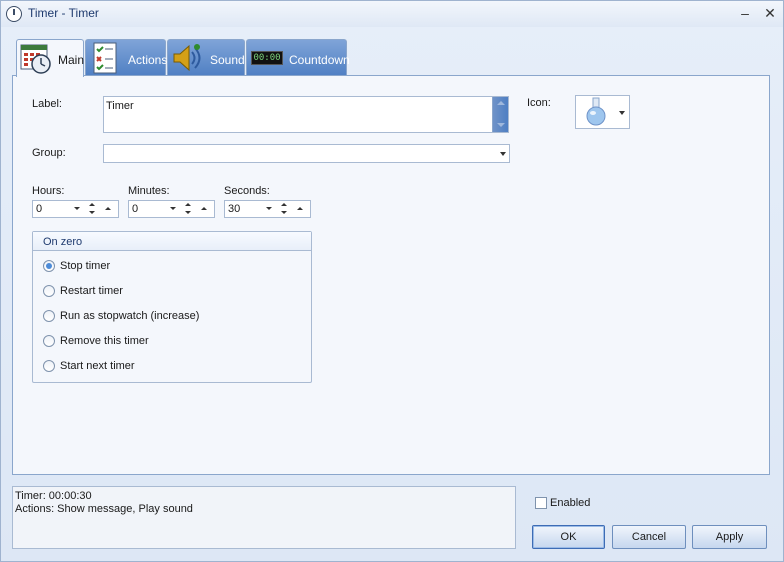 The height and width of the screenshot is (562, 784). Describe the element at coordinates (300, 208) in the screenshot. I see `seconds-increase-icon` at that location.